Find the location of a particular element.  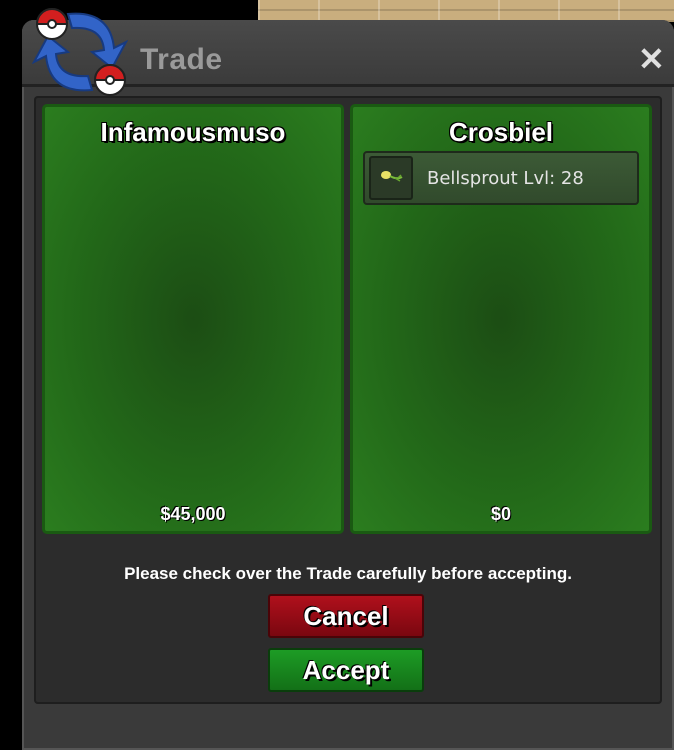

trade-item: Bellsprout Lvl: 28 is located at coordinates (501, 178).